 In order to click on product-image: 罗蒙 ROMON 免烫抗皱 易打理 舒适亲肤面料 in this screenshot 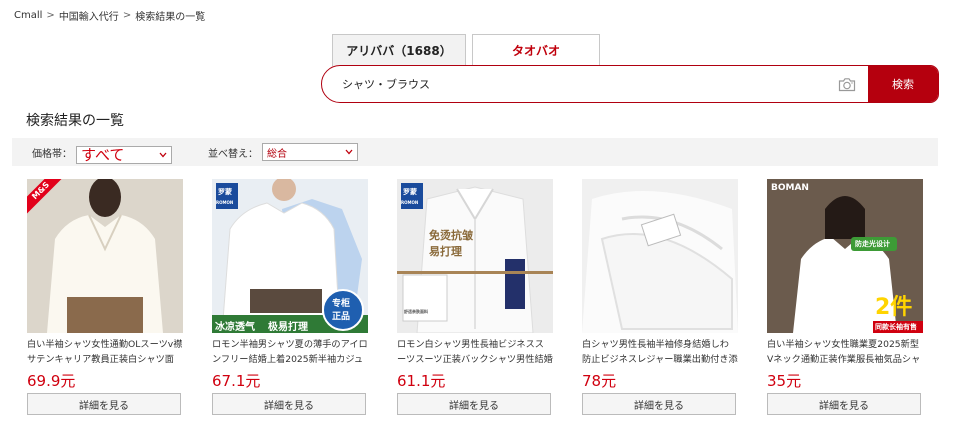, I will do `click(475, 256)`.